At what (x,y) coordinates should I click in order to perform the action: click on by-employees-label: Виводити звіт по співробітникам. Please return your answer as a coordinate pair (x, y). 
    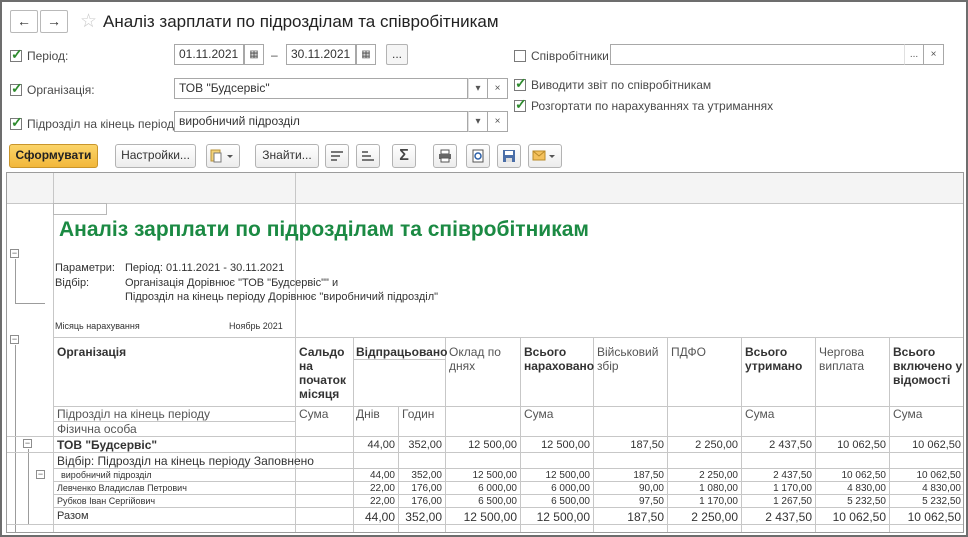
    Looking at the image, I should click on (621, 85).